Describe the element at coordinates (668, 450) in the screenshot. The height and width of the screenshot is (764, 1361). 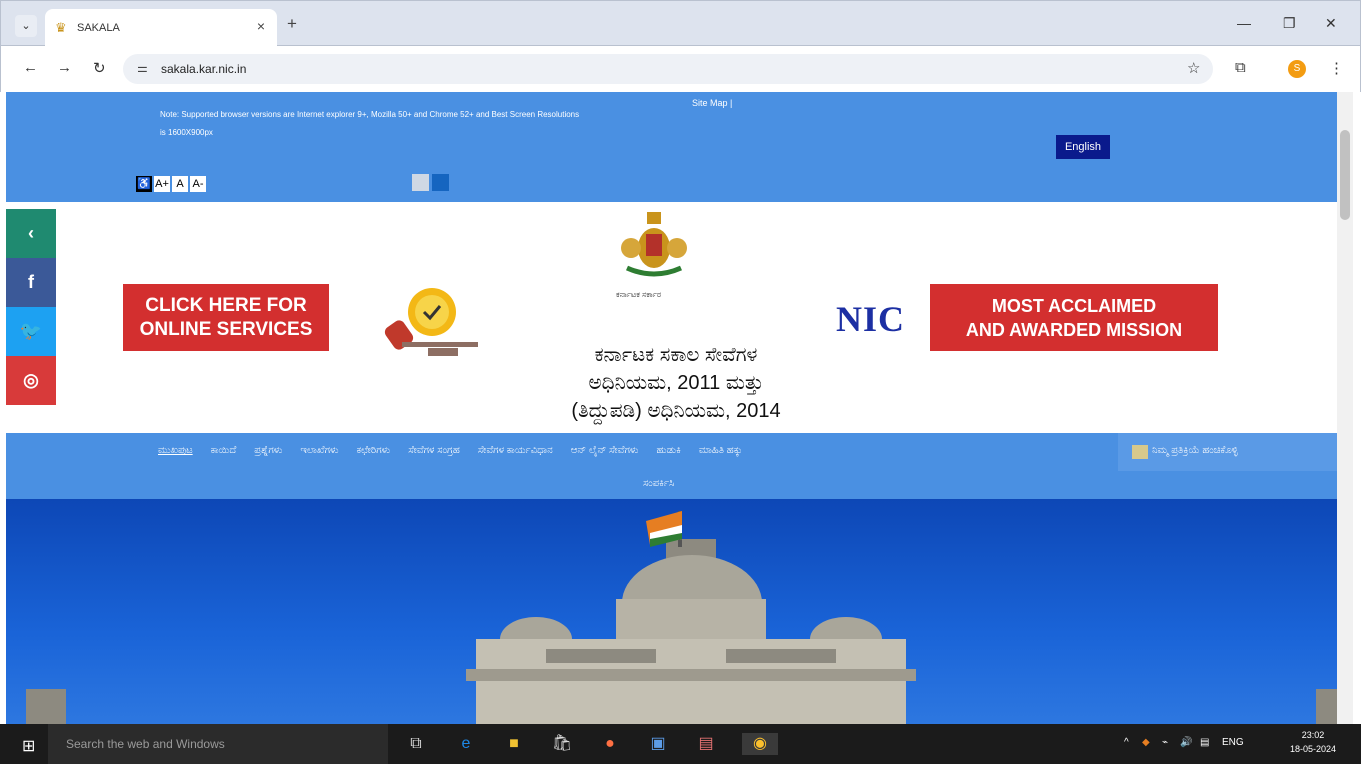
I see `nav-search: ಹುಡುಕಿ` at that location.